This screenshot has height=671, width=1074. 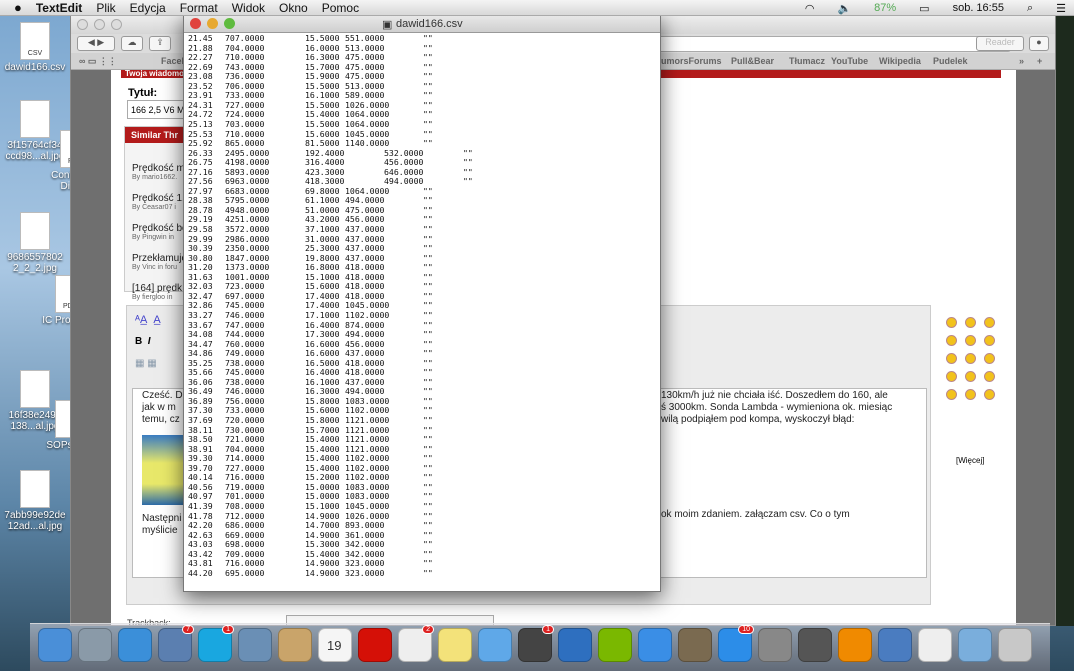 I want to click on textedit-title-bar: ▣ dawid166.csv, so click(x=422, y=24).